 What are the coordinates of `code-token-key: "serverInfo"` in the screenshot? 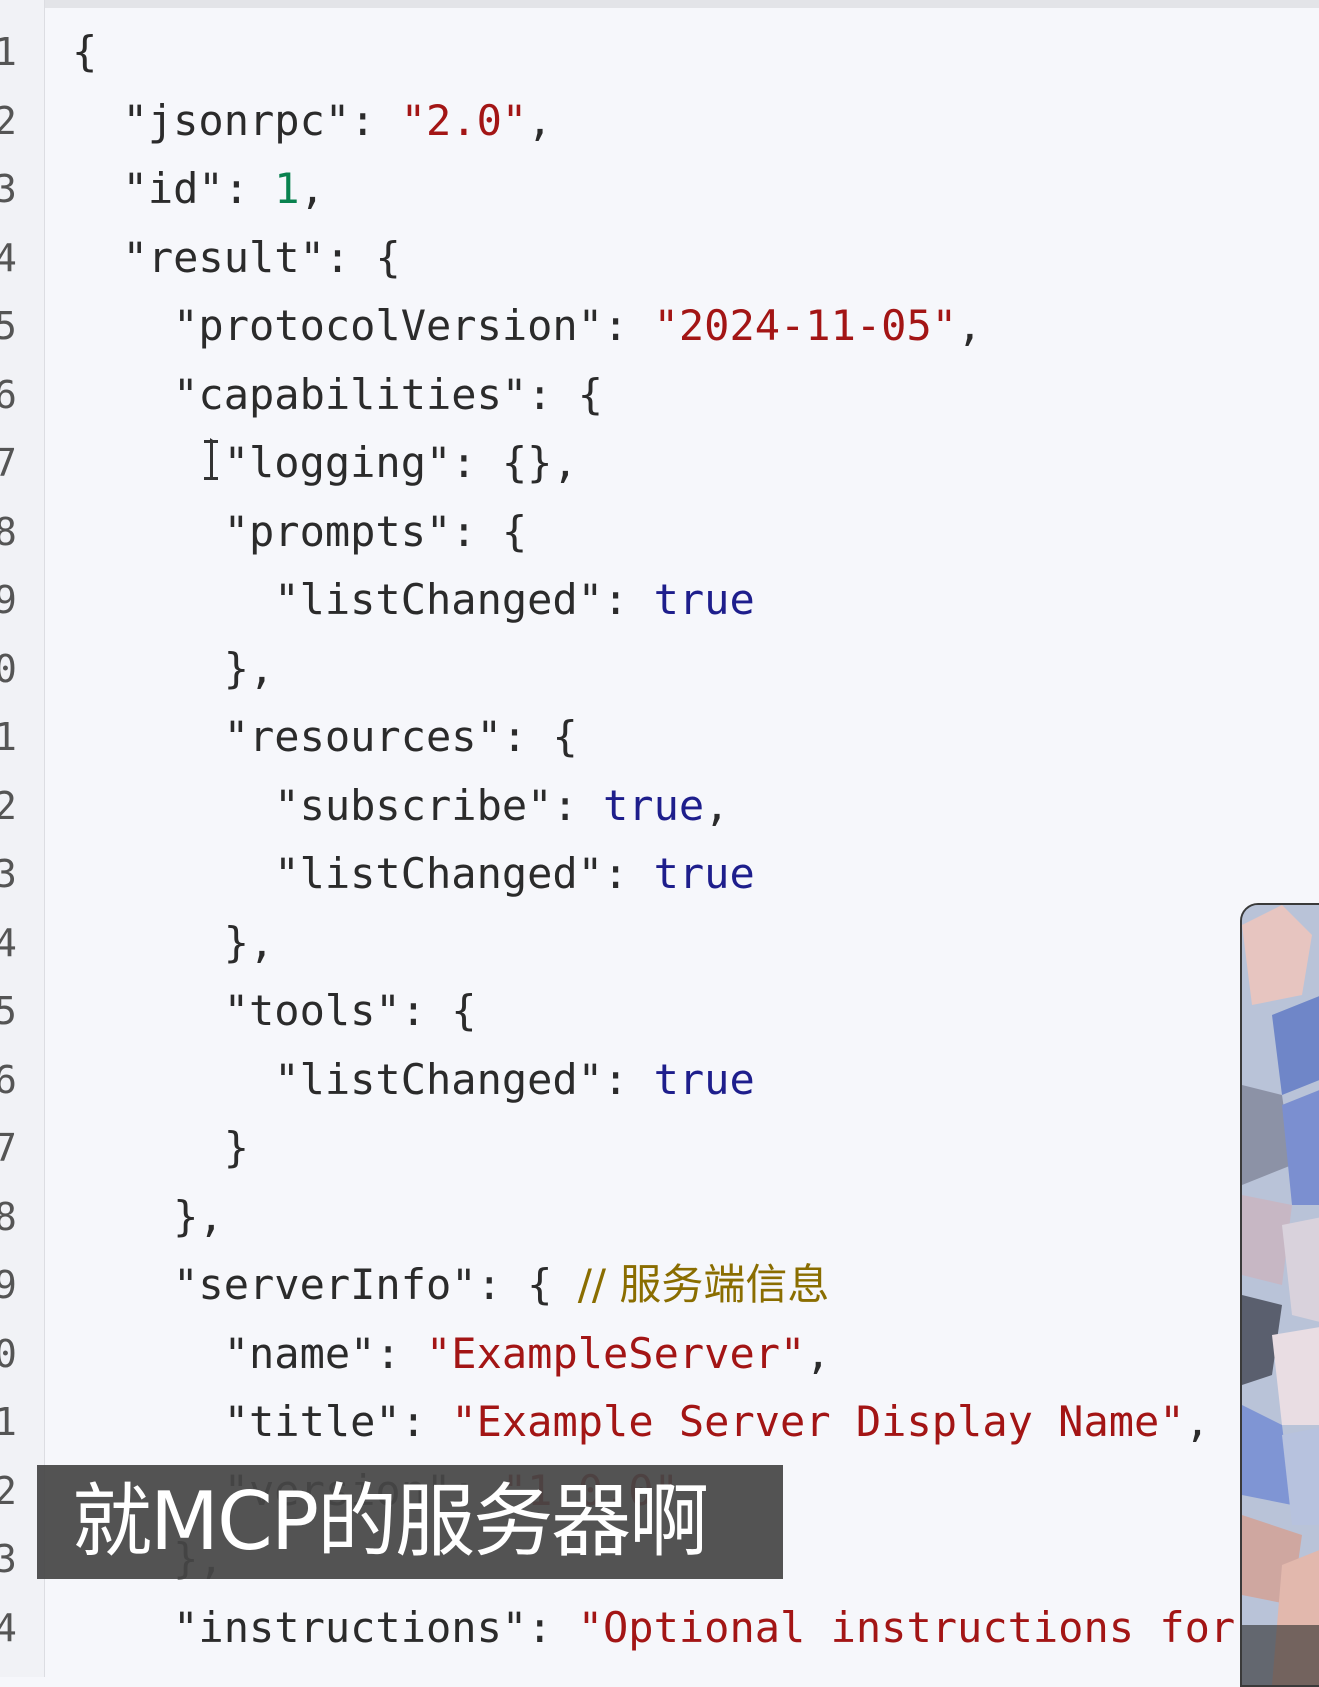 It's located at (274, 1284).